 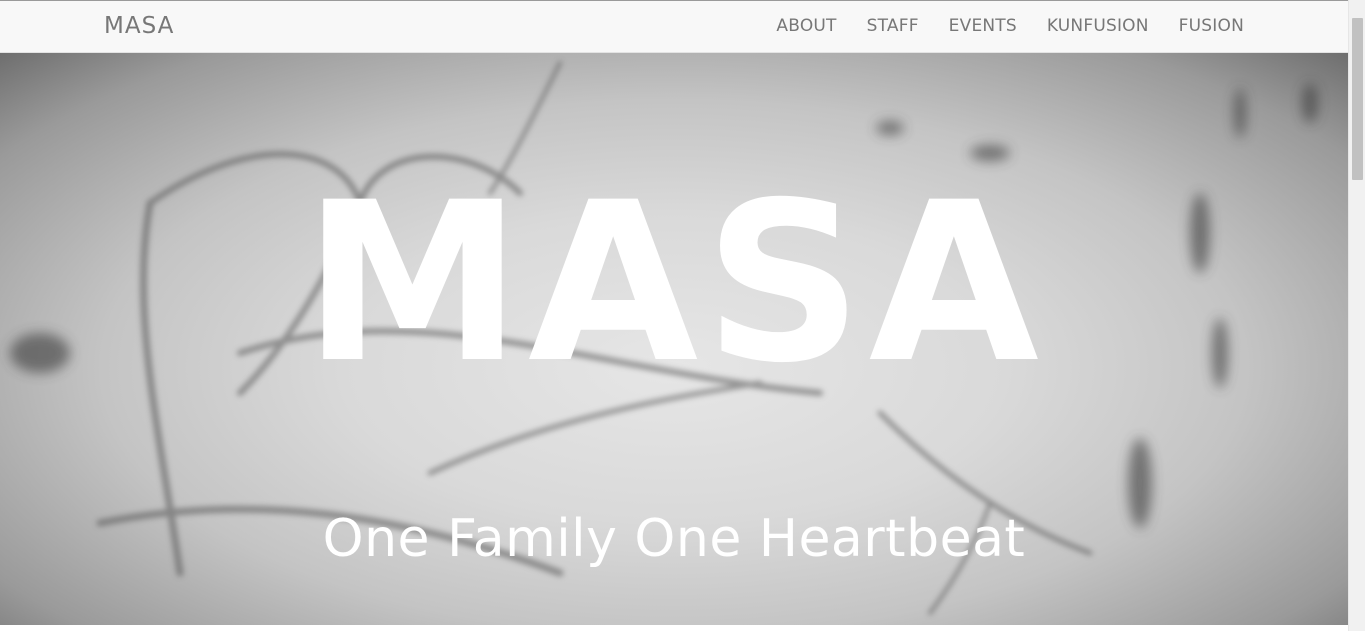 I want to click on page-bottom-edge, so click(x=674, y=628).